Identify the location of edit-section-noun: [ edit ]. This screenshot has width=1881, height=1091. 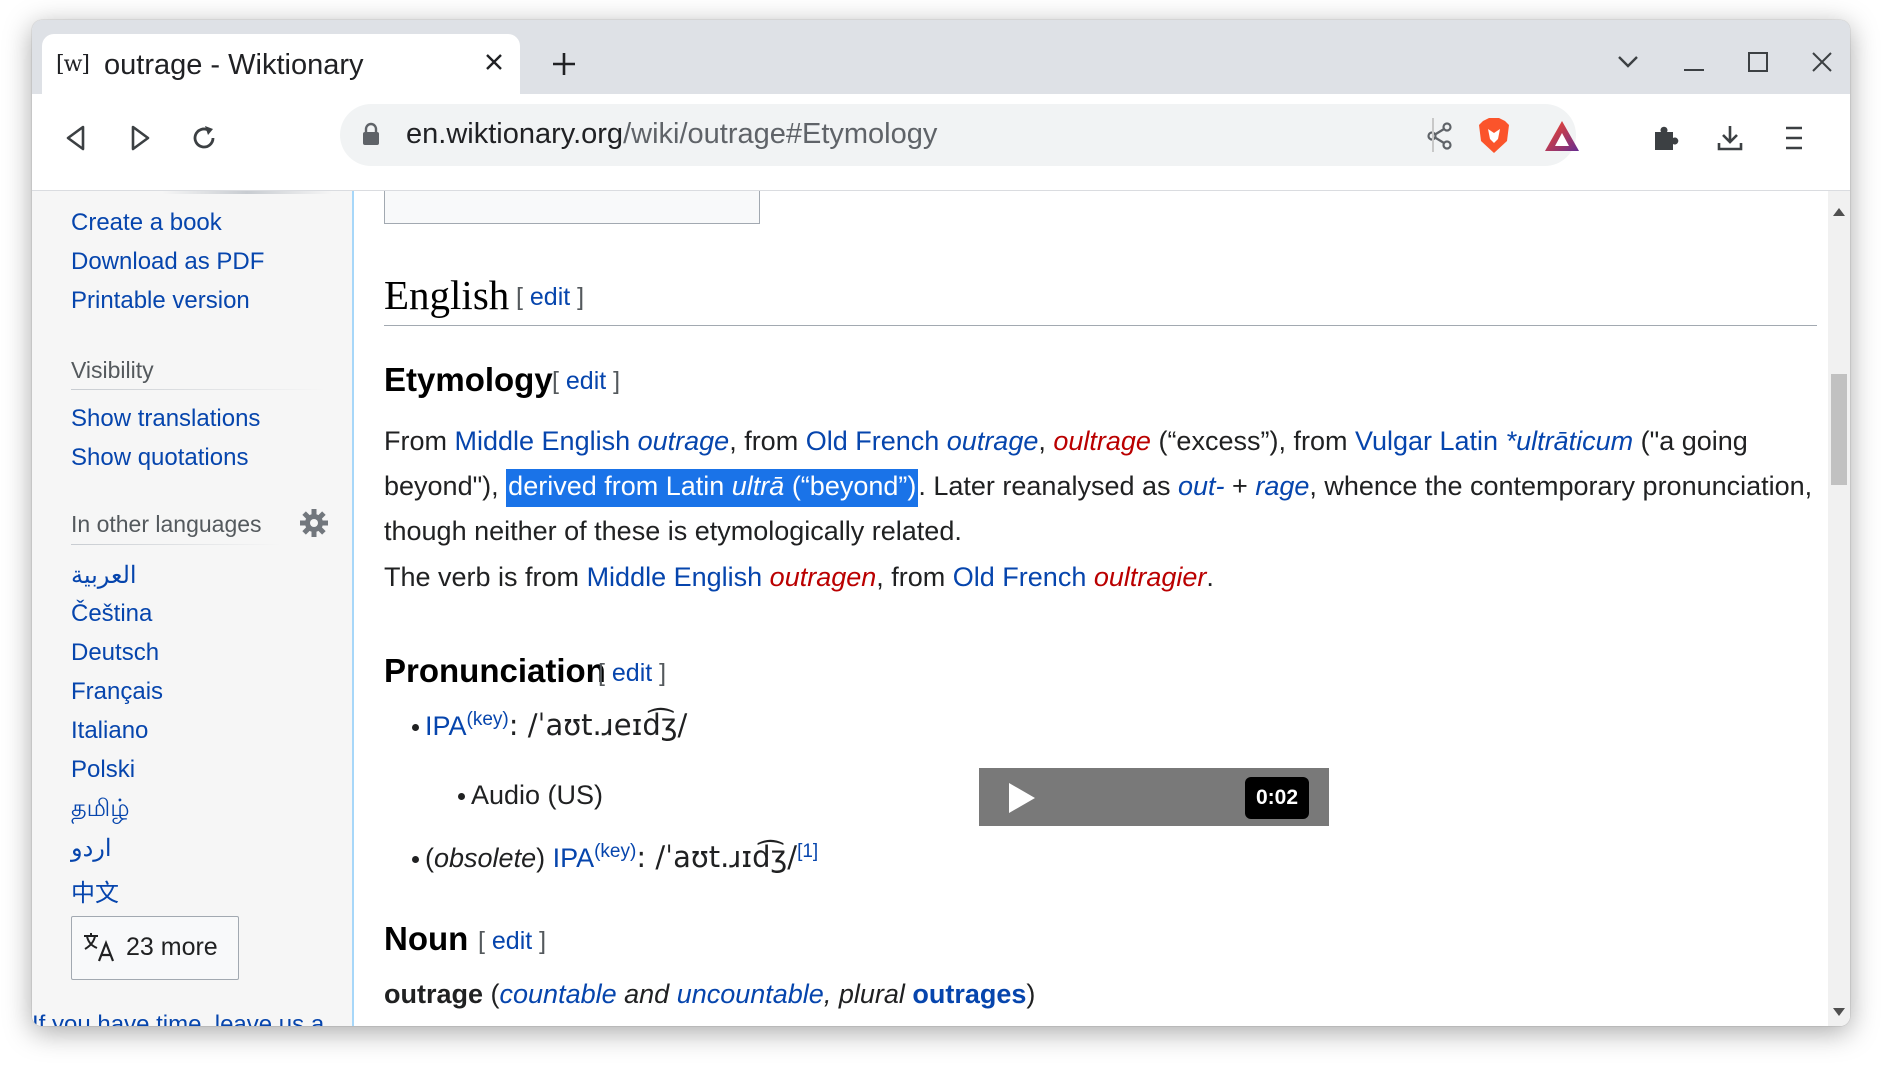
(512, 941).